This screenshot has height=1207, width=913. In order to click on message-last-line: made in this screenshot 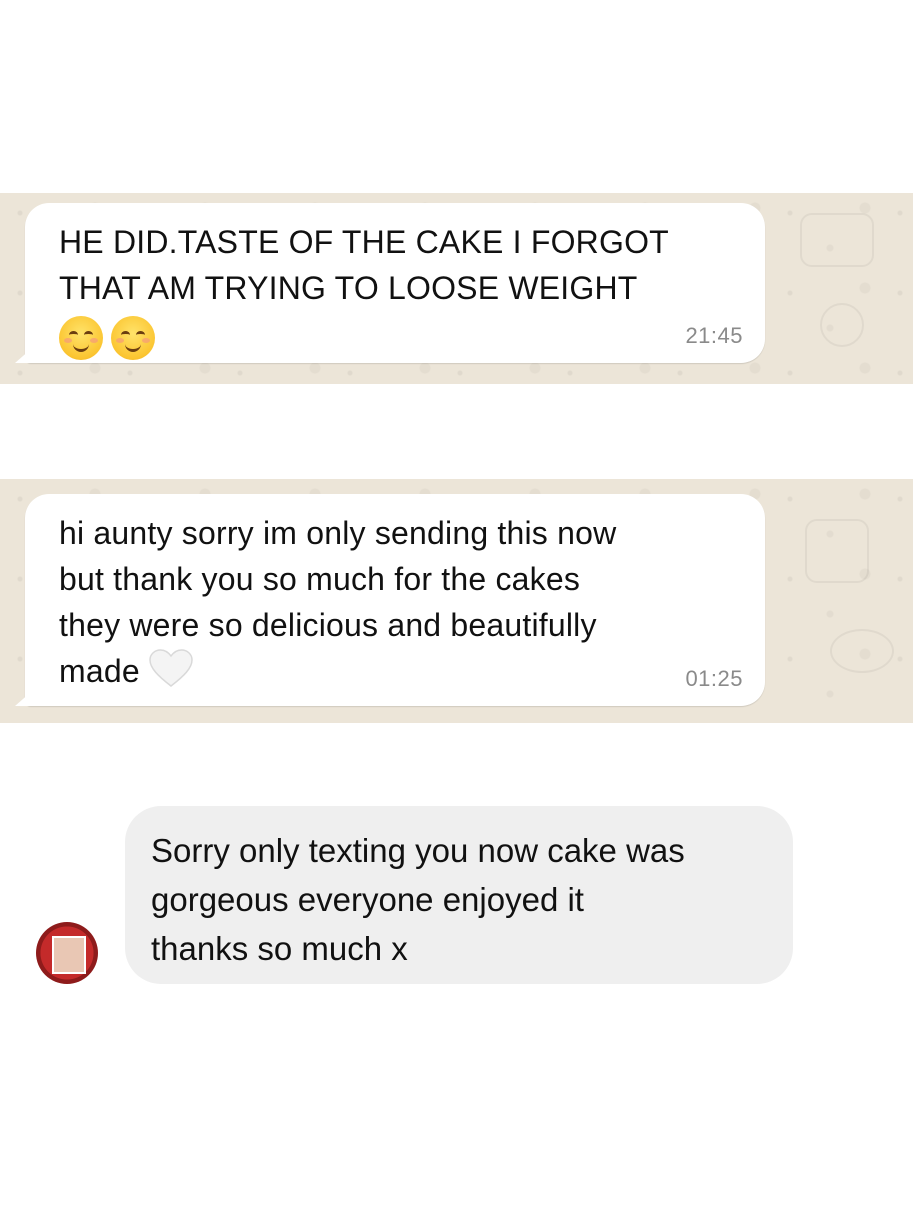, I will do `click(401, 674)`.